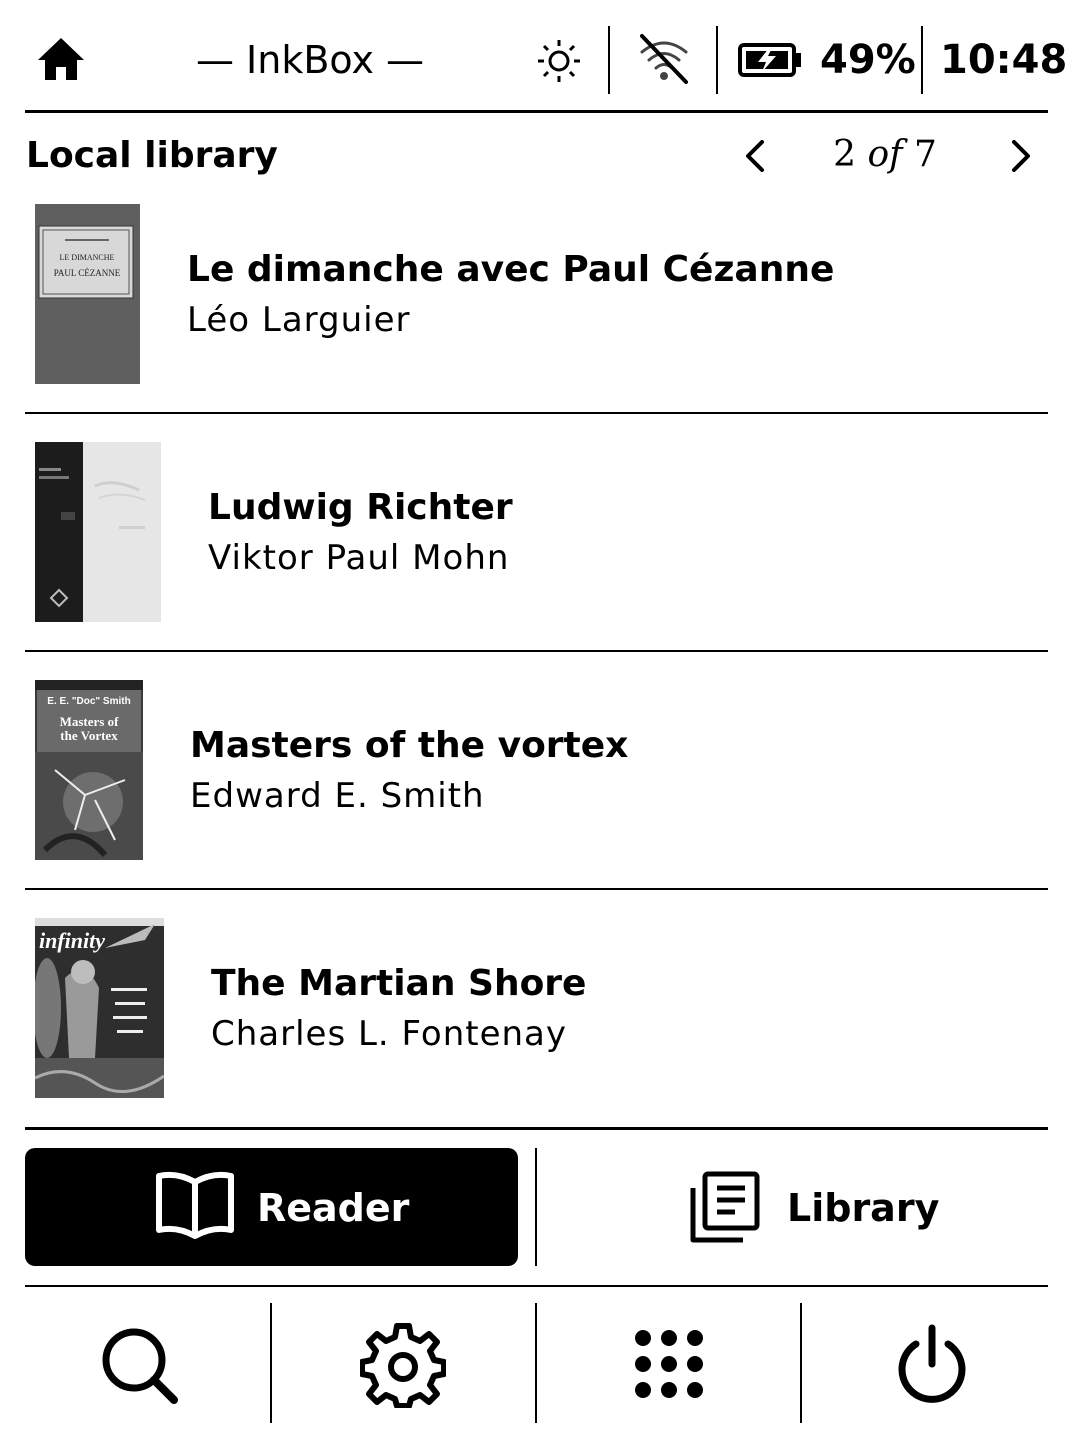 The width and height of the screenshot is (1072, 1448). What do you see at coordinates (87, 294) in the screenshot?
I see `book-cover: LE DIMANCHE PAUL CÉZANNE` at bounding box center [87, 294].